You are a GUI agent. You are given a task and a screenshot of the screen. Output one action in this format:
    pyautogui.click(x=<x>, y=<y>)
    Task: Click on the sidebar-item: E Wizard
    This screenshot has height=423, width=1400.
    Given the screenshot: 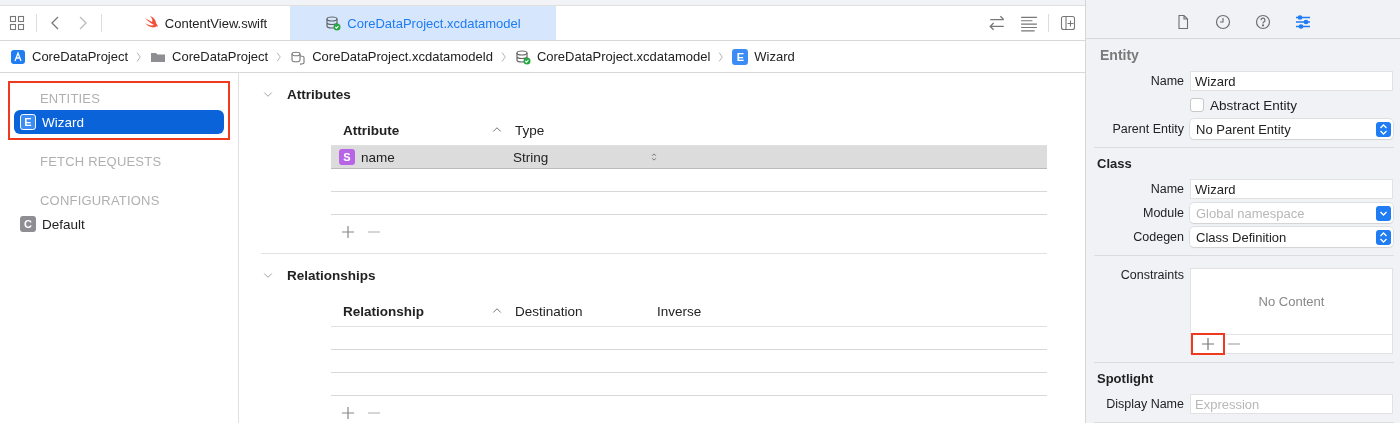 What is the action you would take?
    pyautogui.click(x=119, y=122)
    